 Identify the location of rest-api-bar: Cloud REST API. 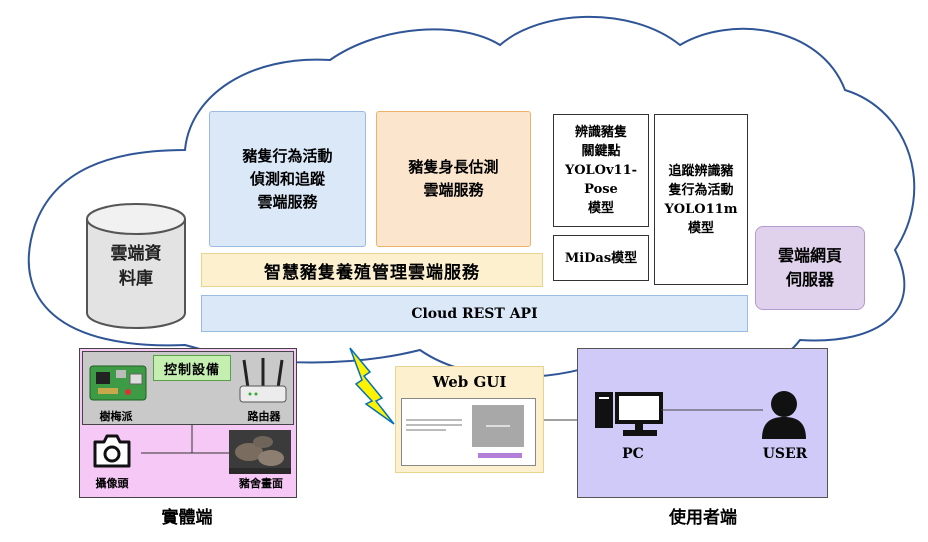
(474, 313).